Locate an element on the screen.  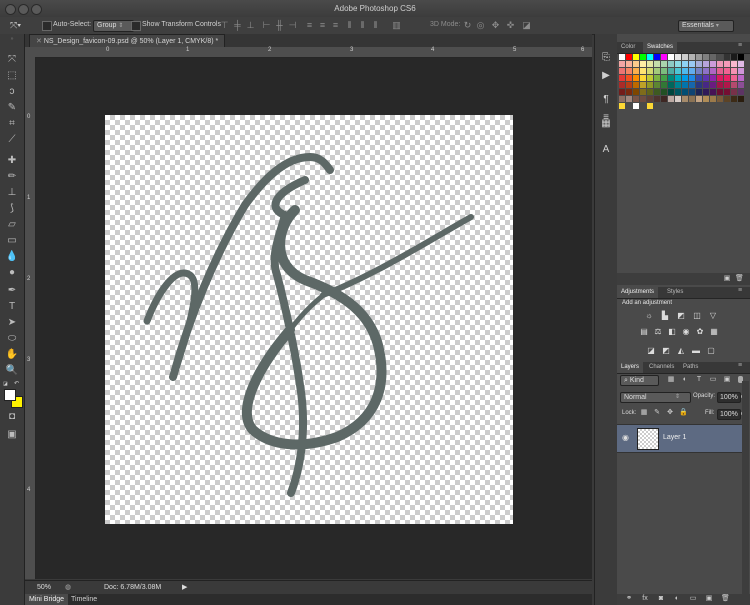
vertical-ruler: 0 1 2 3 4 is located at coordinates (30, 318).